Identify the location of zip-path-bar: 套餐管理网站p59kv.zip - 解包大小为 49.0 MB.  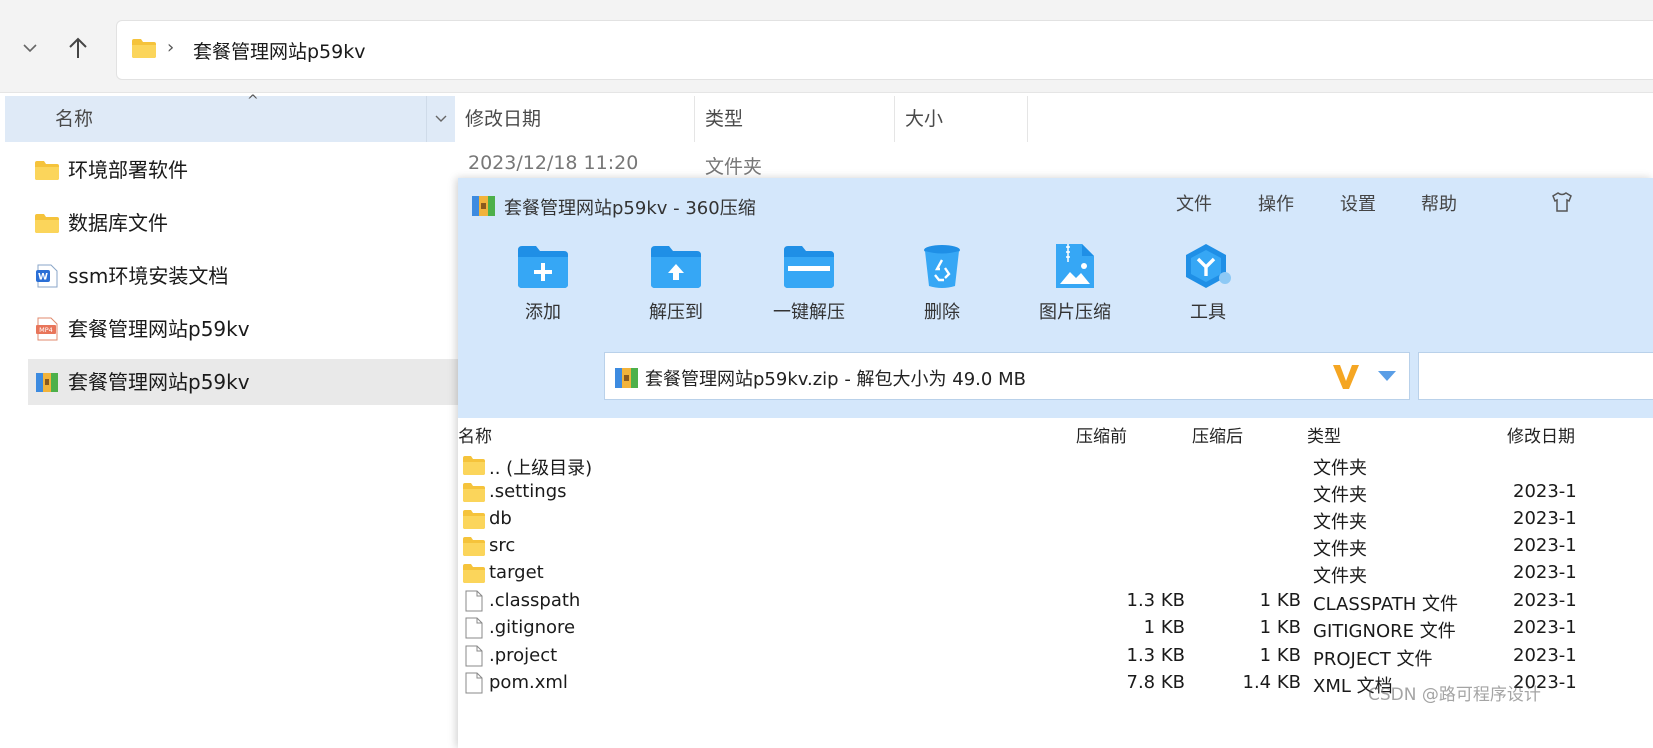
(1007, 376).